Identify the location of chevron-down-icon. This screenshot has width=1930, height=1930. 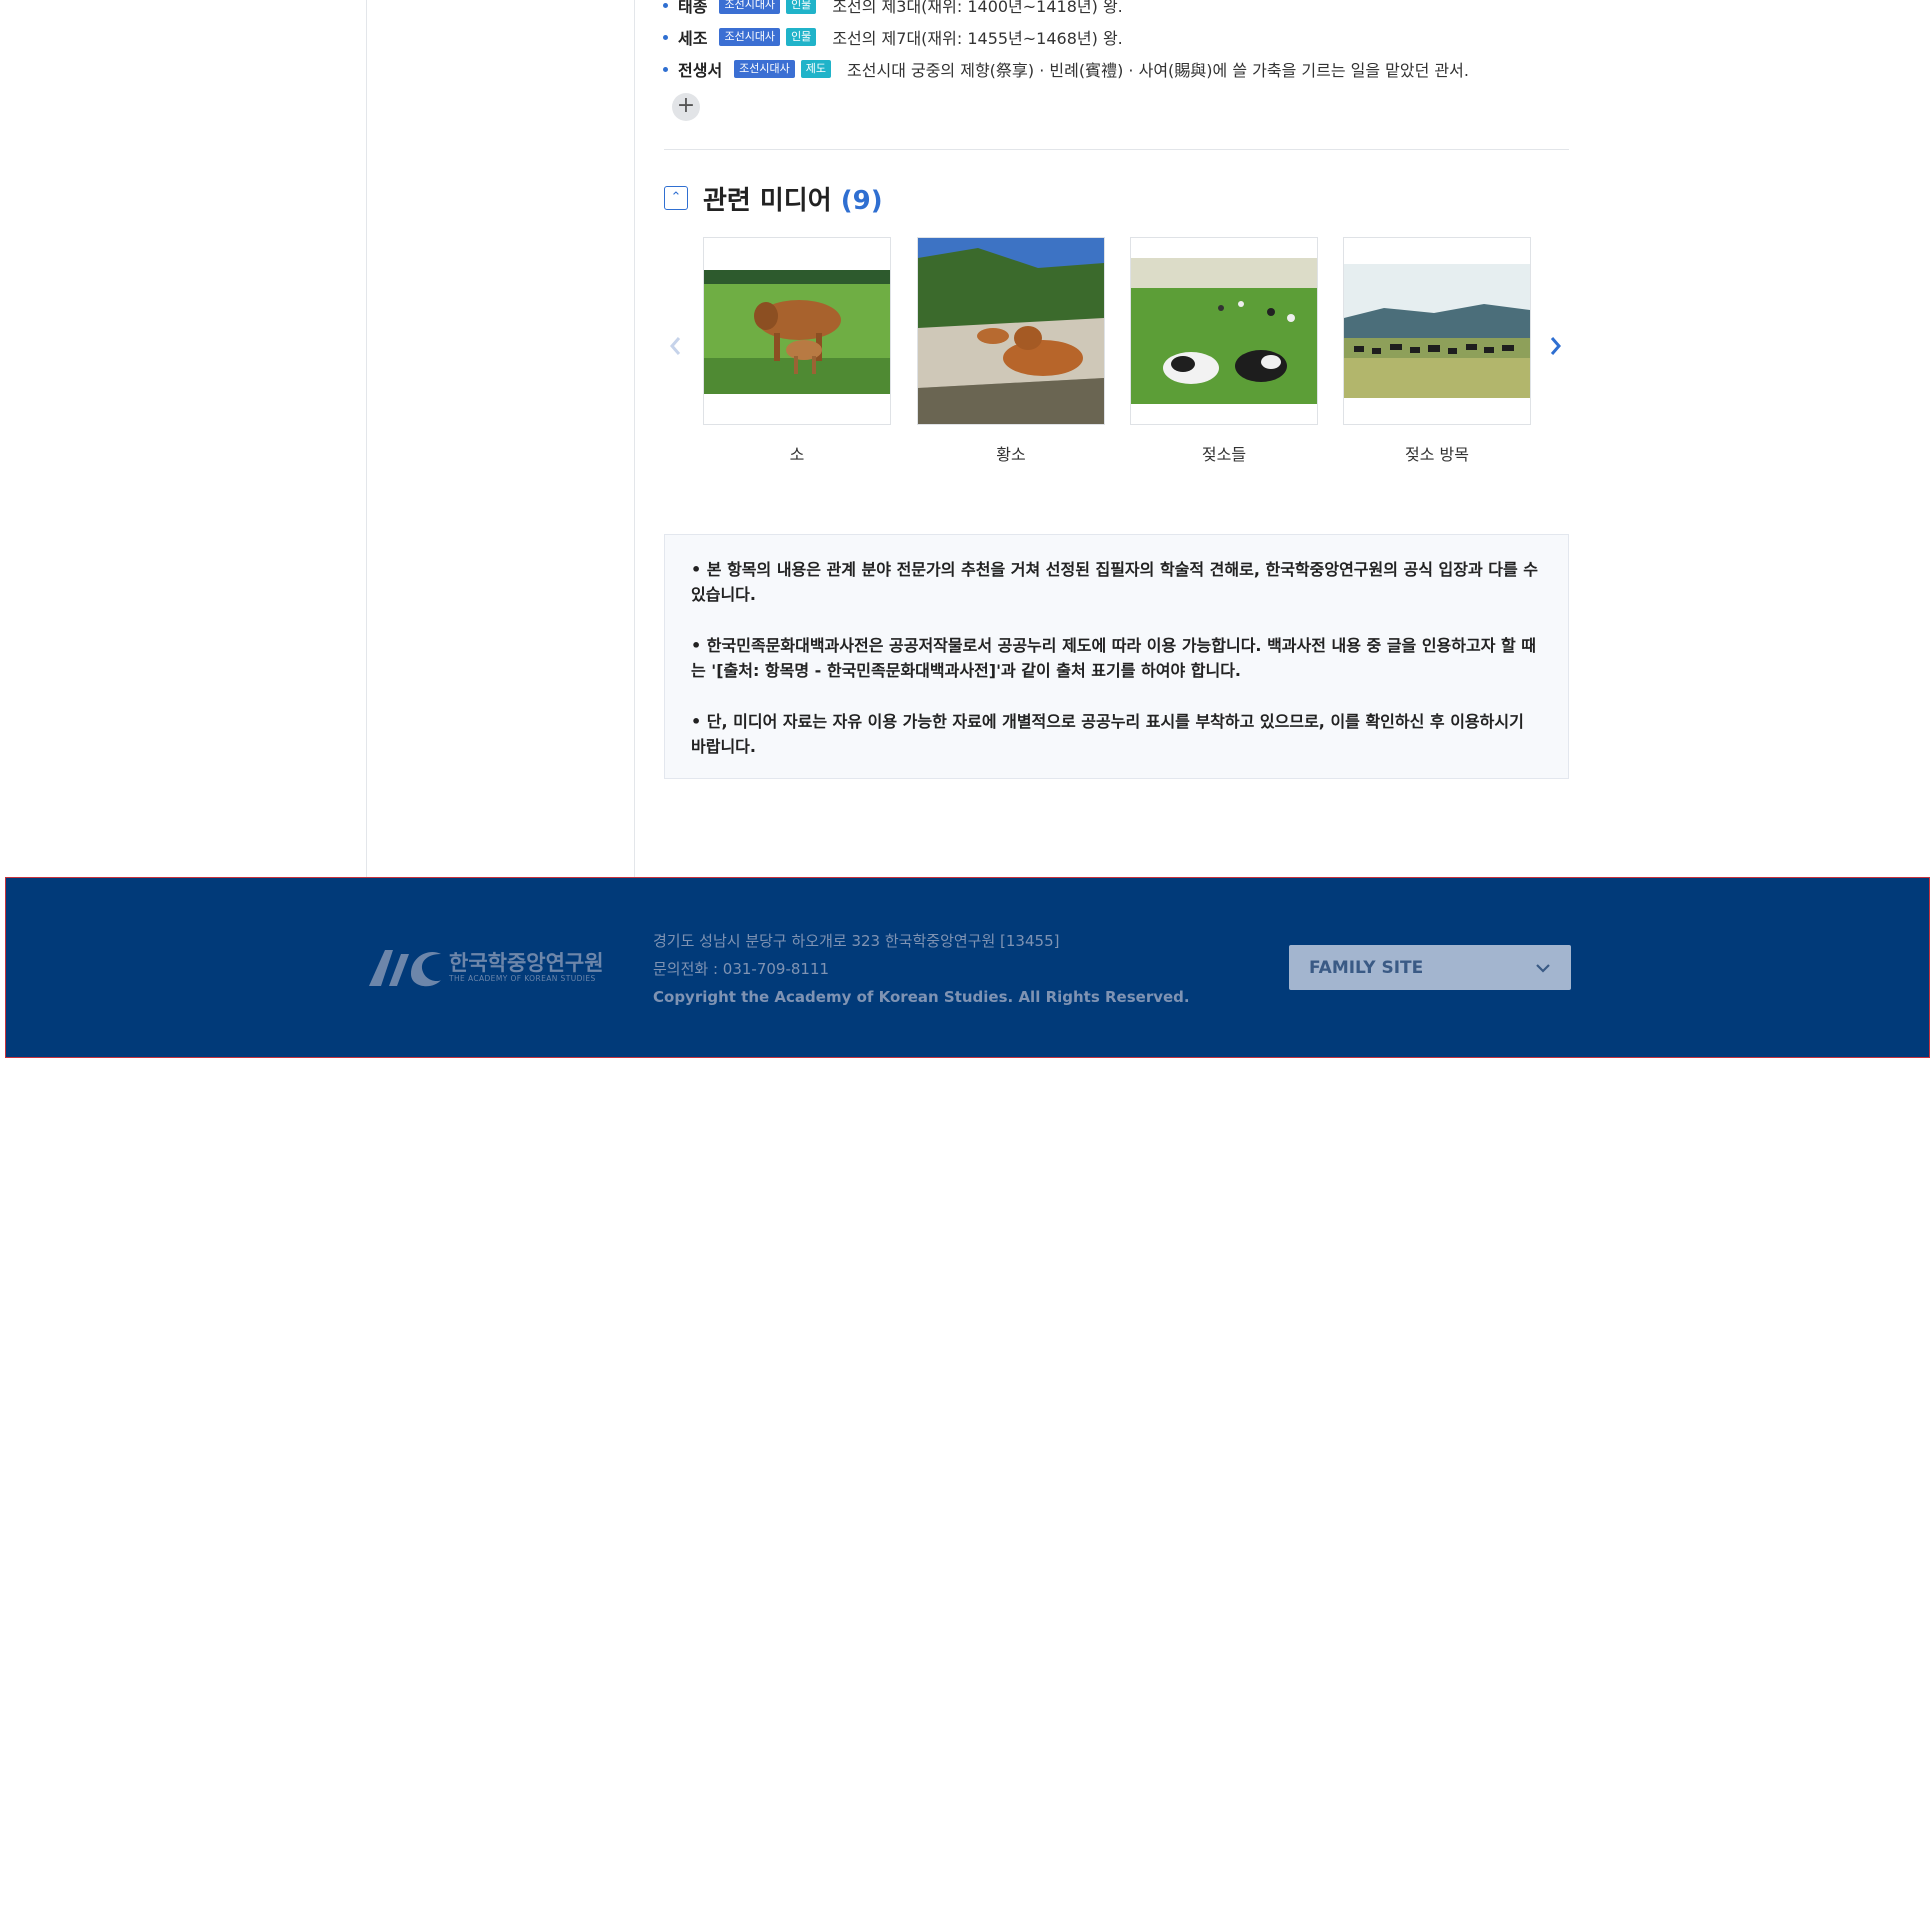
(1543, 968).